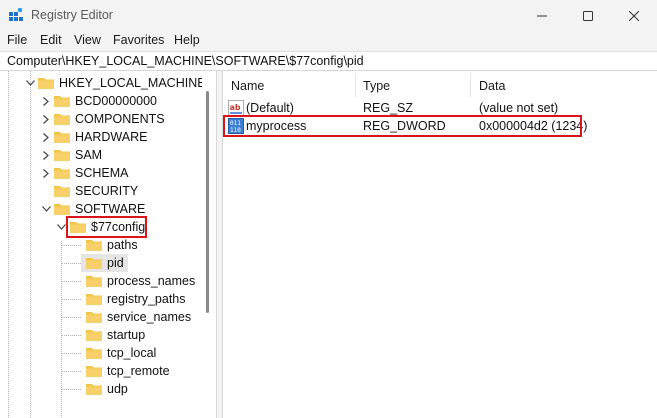 Image resolution: width=657 pixels, height=418 pixels. I want to click on tree-label: service_names, so click(149, 317).